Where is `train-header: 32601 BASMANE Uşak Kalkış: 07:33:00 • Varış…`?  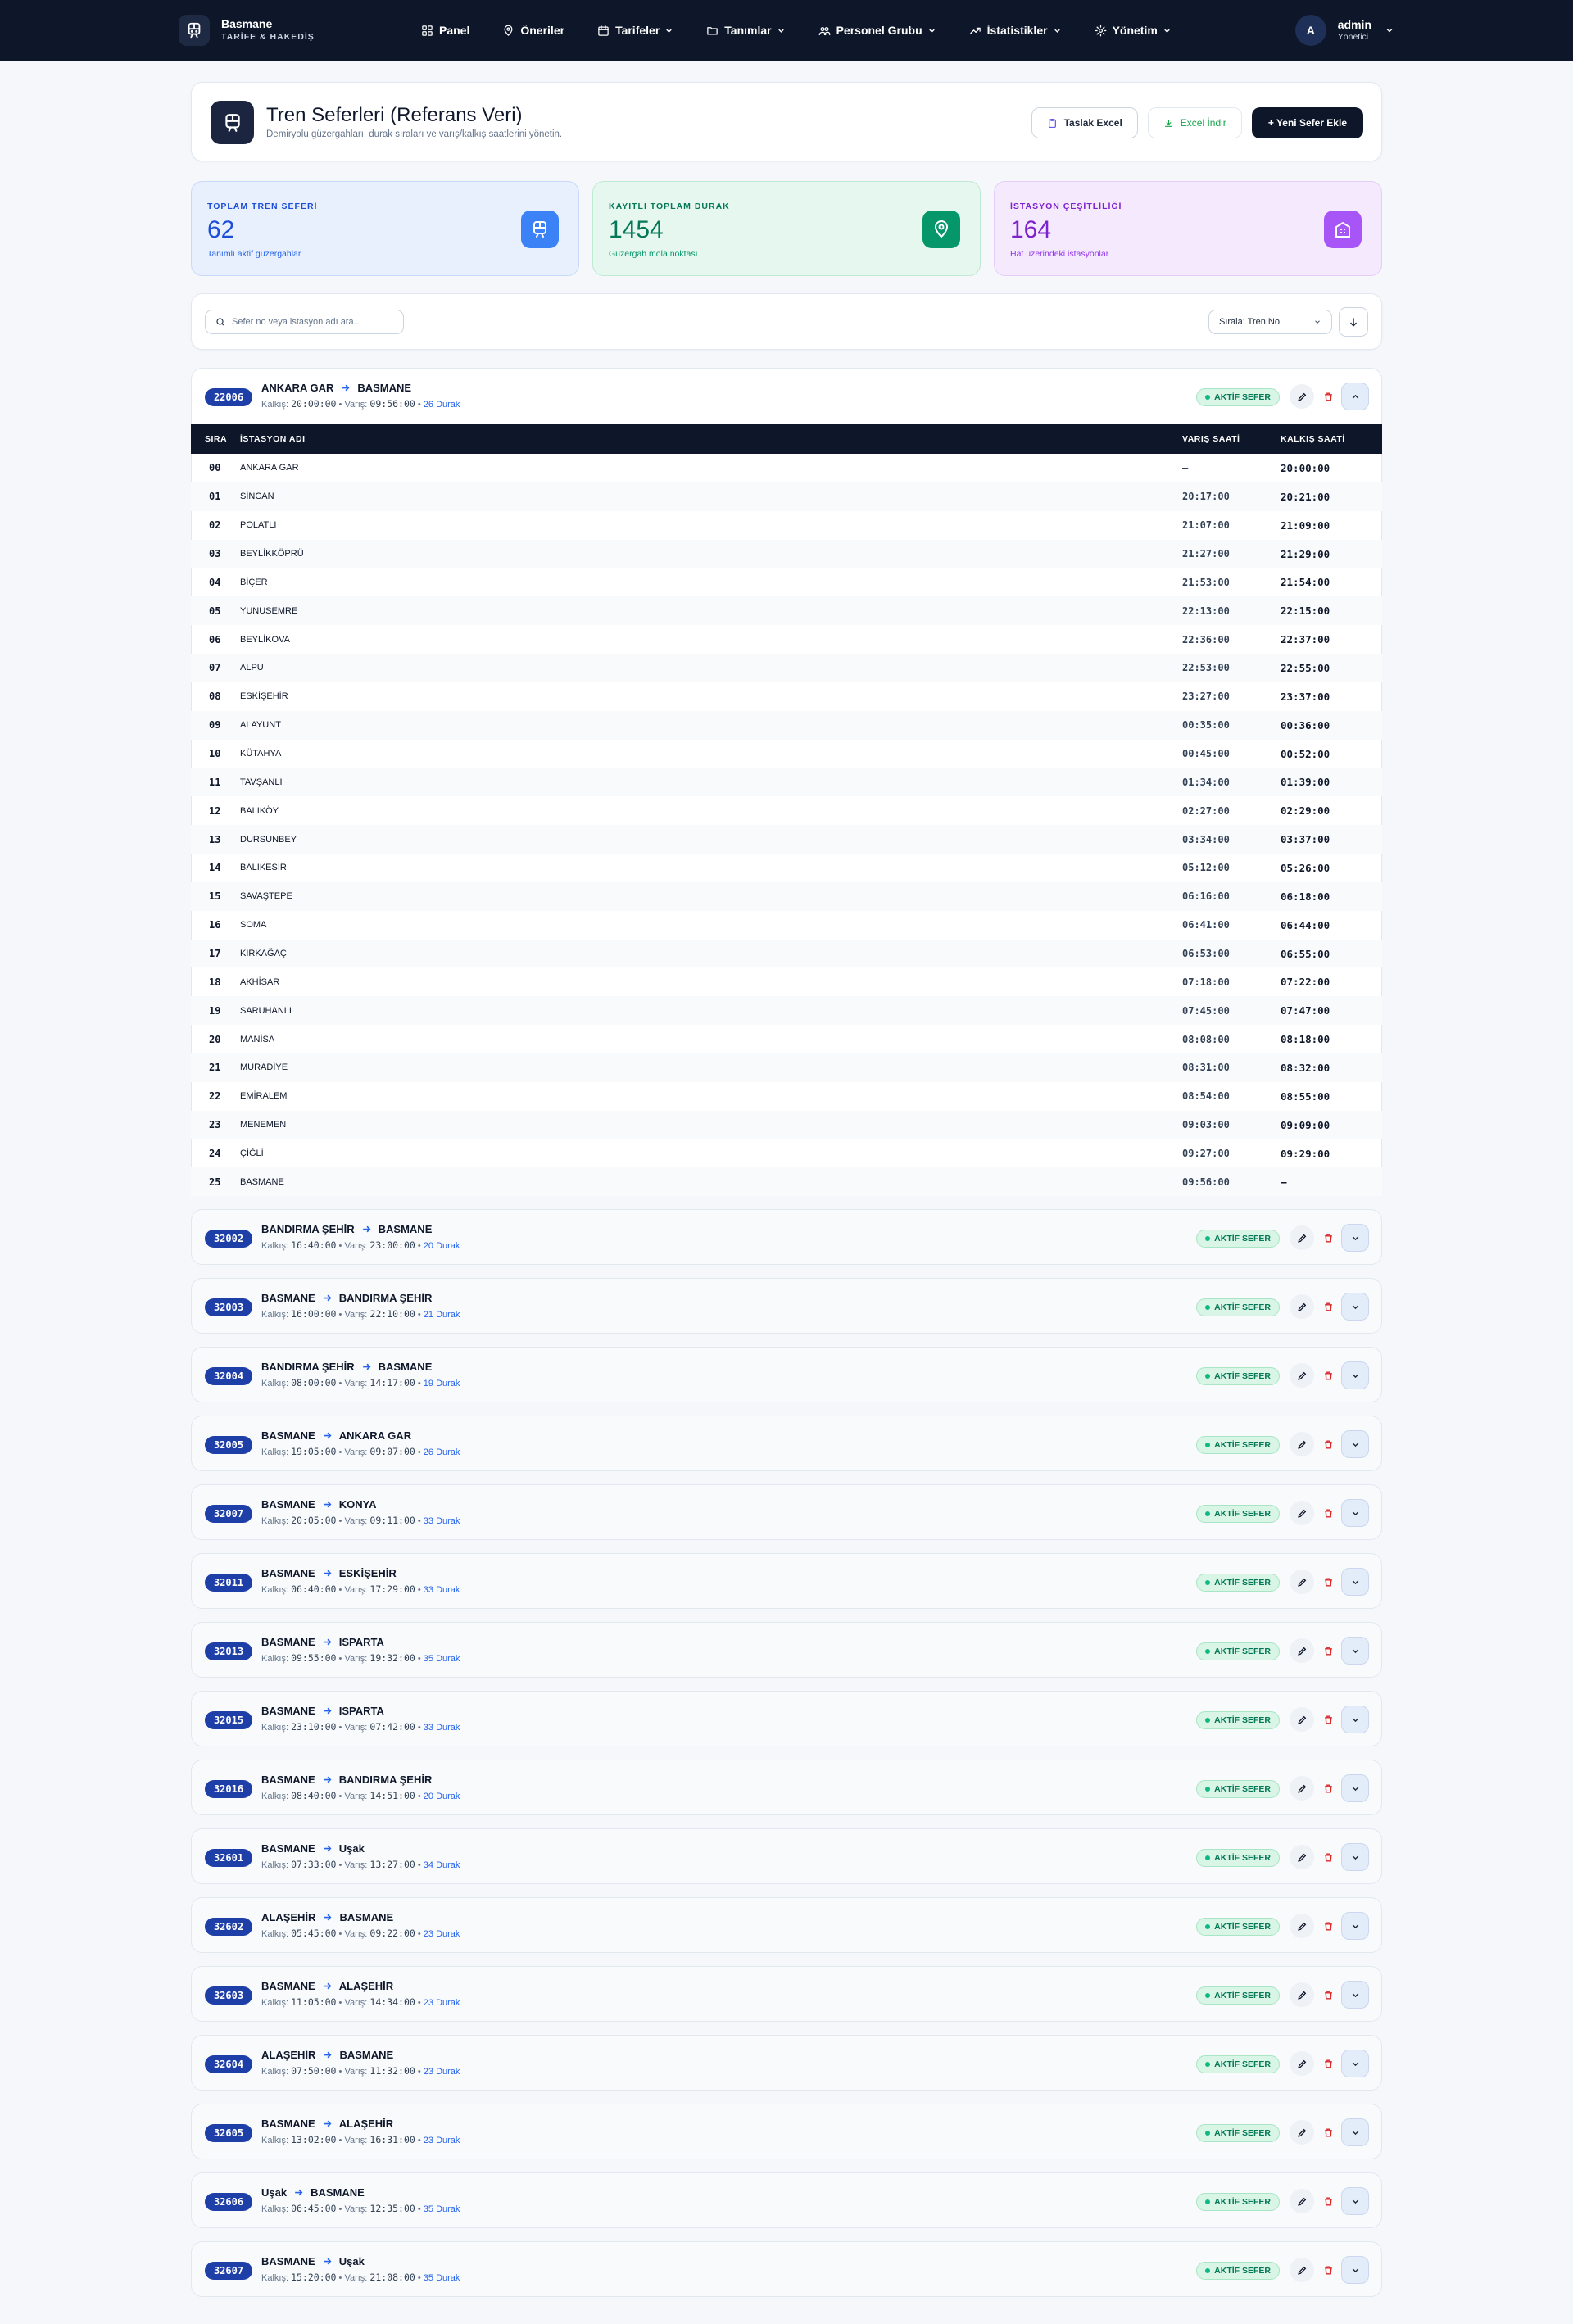
train-header: 32601 BASMANE Uşak Kalkış: 07:33:00 • Varış… is located at coordinates (786, 1857).